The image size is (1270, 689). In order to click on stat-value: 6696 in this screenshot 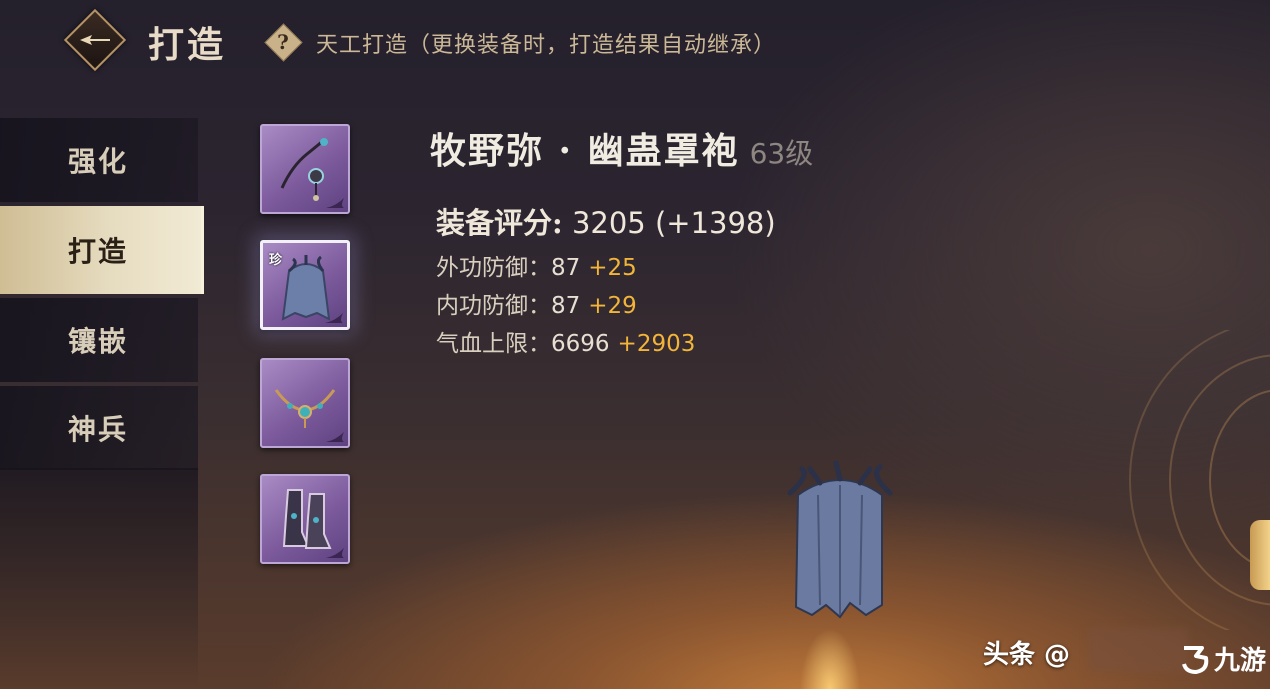, I will do `click(580, 344)`.